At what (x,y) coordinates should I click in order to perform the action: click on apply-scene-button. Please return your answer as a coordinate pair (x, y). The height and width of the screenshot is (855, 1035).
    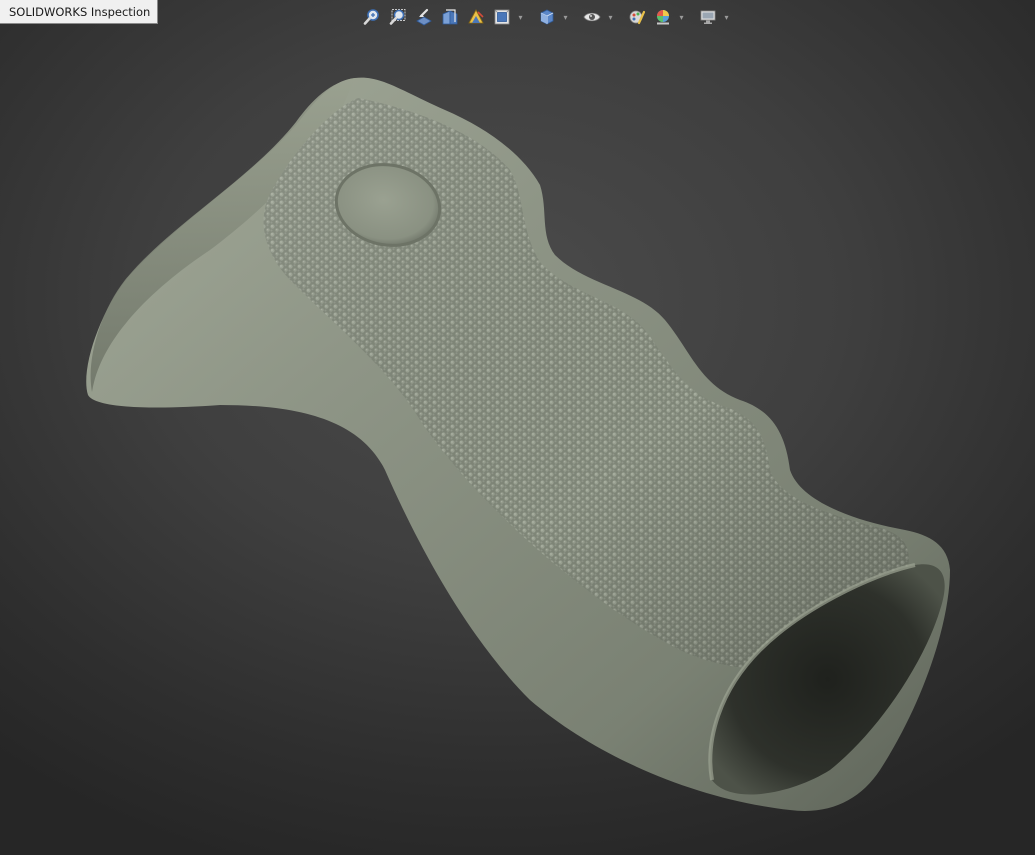
    Looking at the image, I should click on (663, 17).